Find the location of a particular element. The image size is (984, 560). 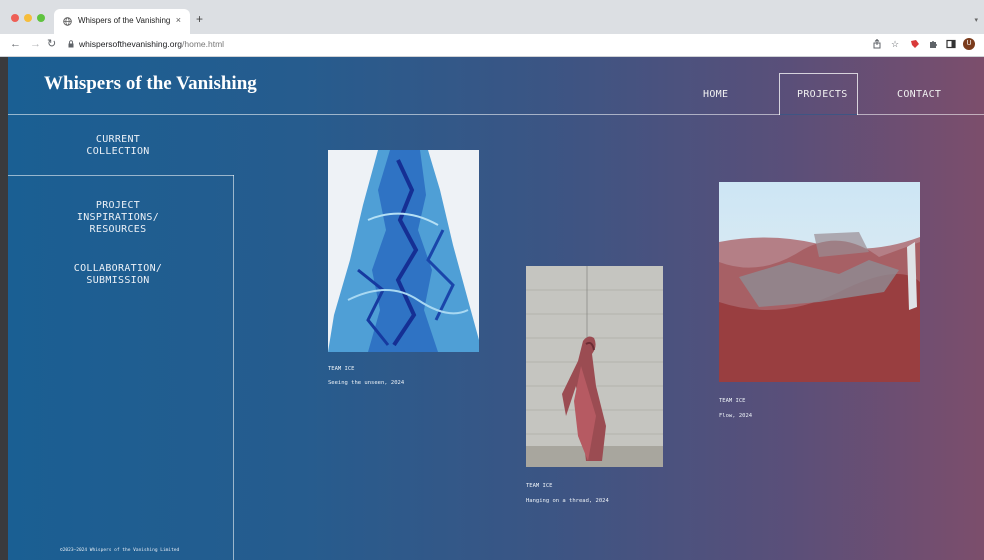

artwork-cyanotype-graphic is located at coordinates (403, 251).